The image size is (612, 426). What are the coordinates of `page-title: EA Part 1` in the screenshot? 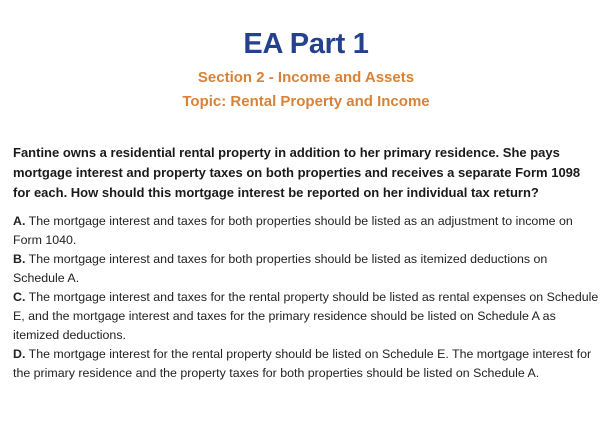 It's located at (306, 44).